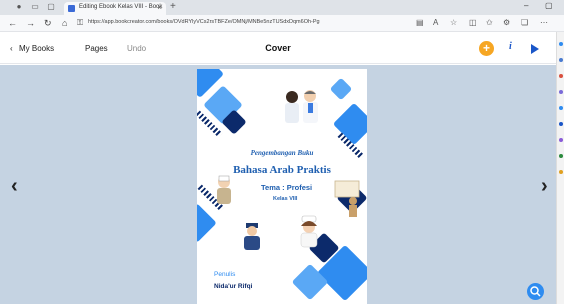 The width and height of the screenshot is (564, 305). What do you see at coordinates (561, 156) in the screenshot?
I see `drop-icon` at bounding box center [561, 156].